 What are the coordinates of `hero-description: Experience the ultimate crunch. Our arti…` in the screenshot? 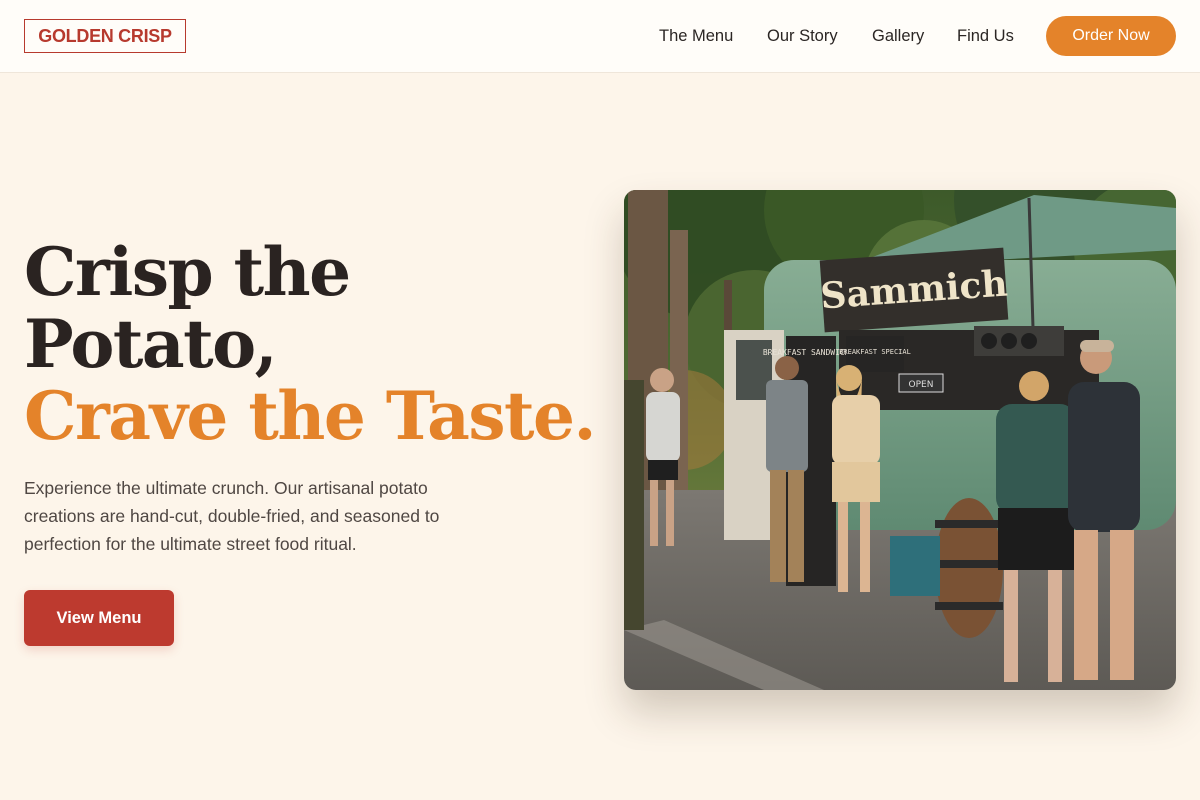 It's located at (232, 516).